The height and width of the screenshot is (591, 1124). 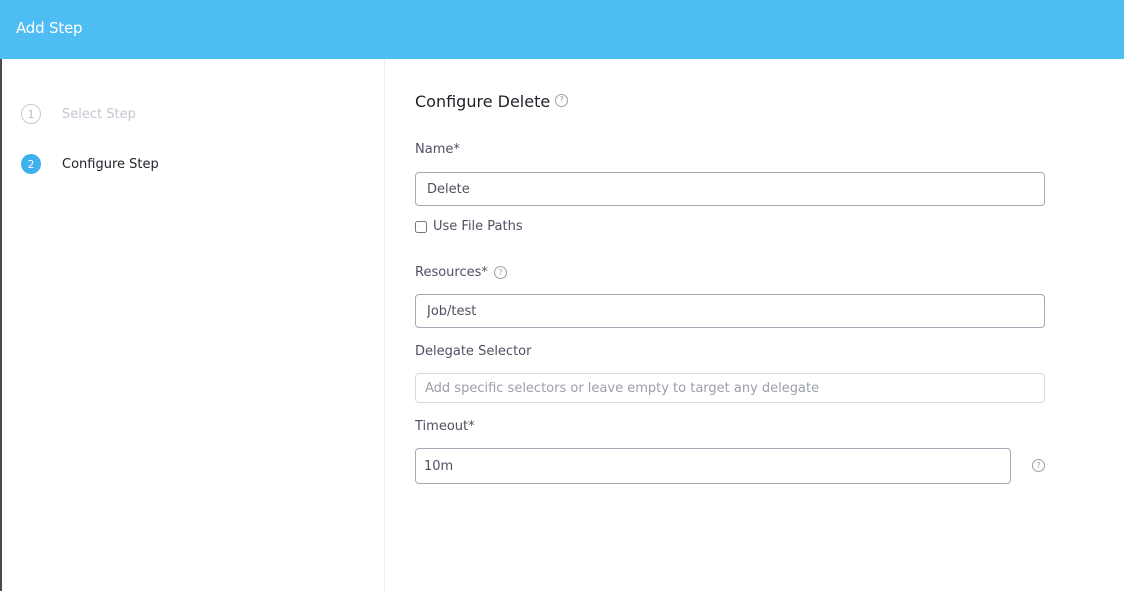 What do you see at coordinates (478, 226) in the screenshot?
I see `use-file-paths-label: Use File Paths` at bounding box center [478, 226].